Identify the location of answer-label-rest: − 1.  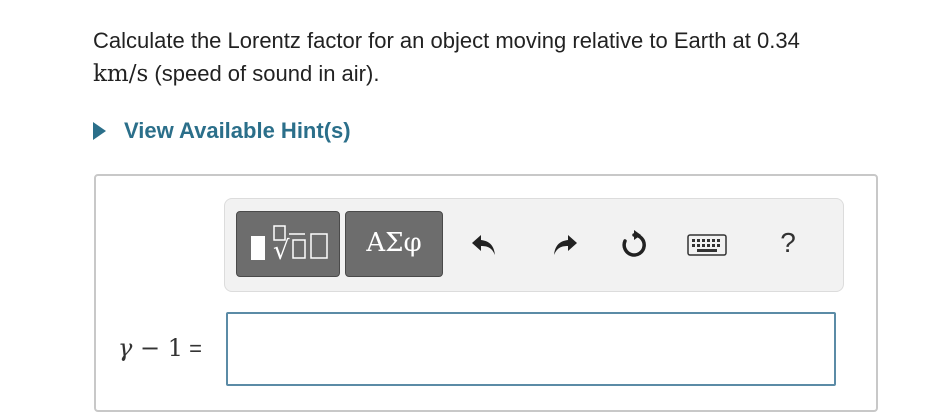
(157, 348).